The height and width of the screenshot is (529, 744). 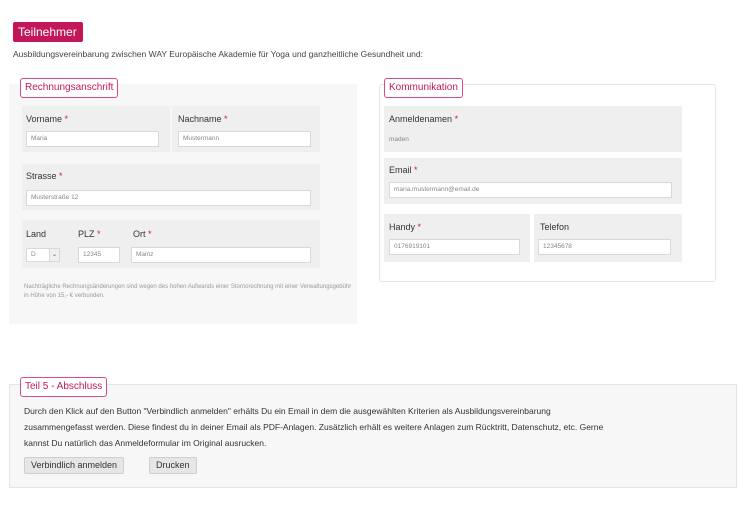 I want to click on chevron-down-icon: ⌄, so click(x=54, y=255).